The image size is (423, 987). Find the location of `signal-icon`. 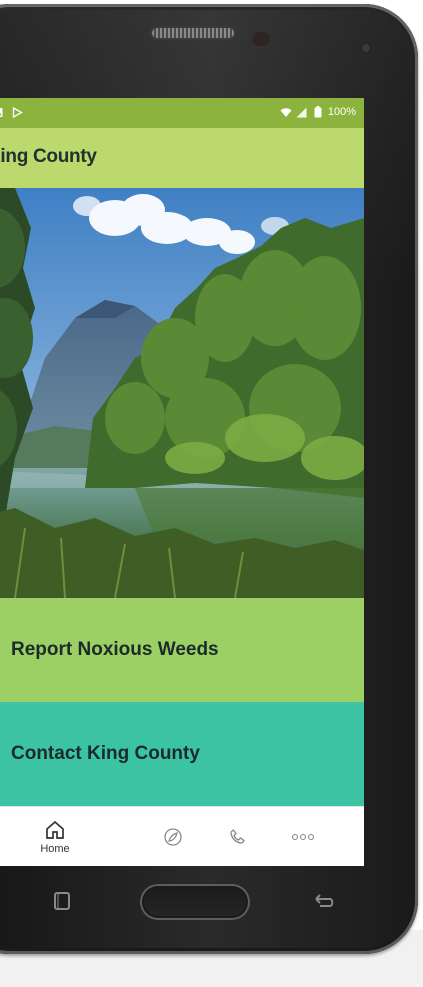

signal-icon is located at coordinates (302, 112).